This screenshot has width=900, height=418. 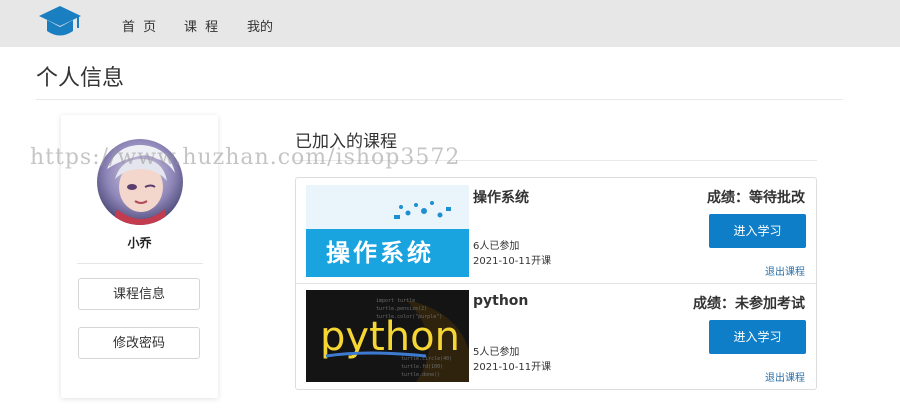 What do you see at coordinates (380, 253) in the screenshot?
I see `course-thumbnail-text: 操作系统` at bounding box center [380, 253].